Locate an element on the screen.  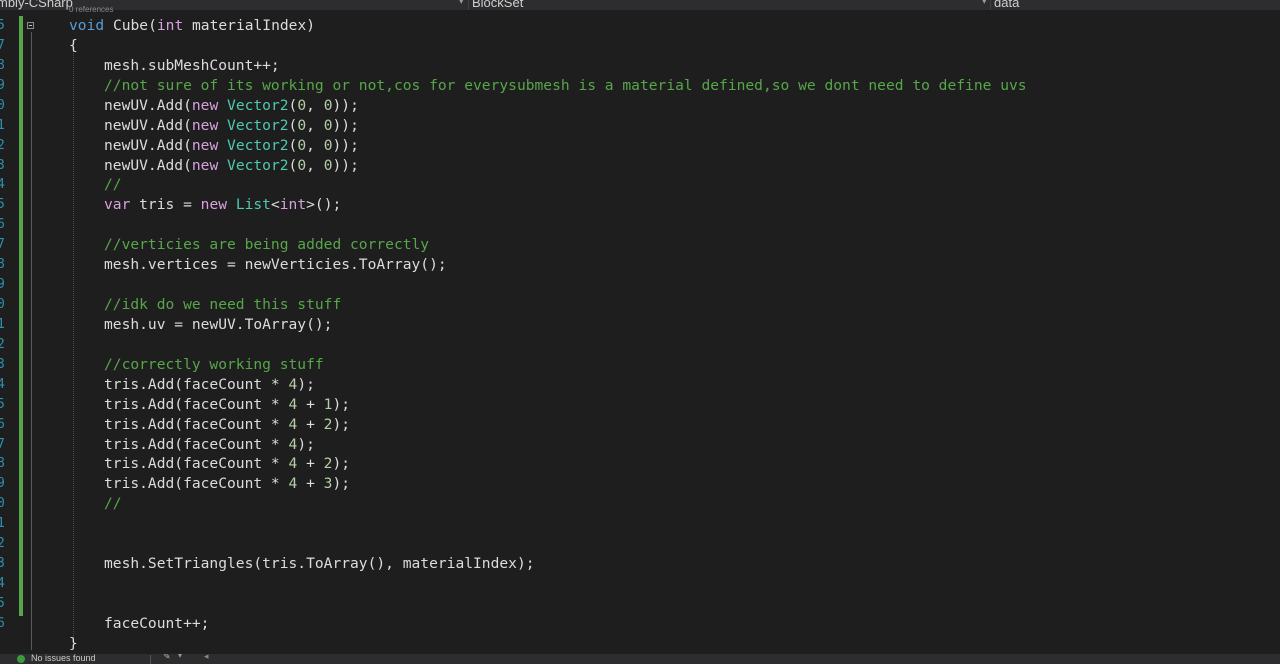
code-token: { is located at coordinates (73, 45).